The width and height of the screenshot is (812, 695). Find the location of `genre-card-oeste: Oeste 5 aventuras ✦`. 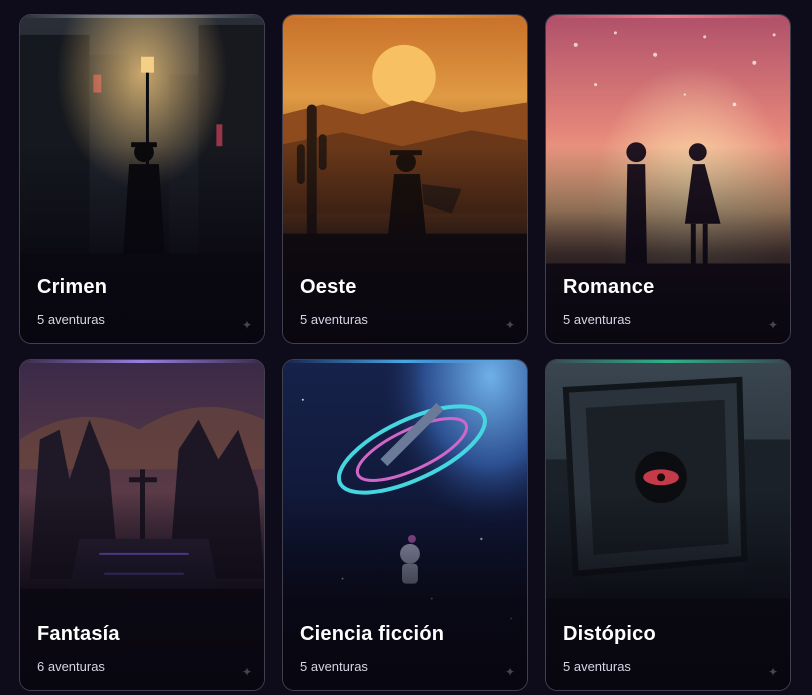

genre-card-oeste: Oeste 5 aventuras ✦ is located at coordinates (405, 179).